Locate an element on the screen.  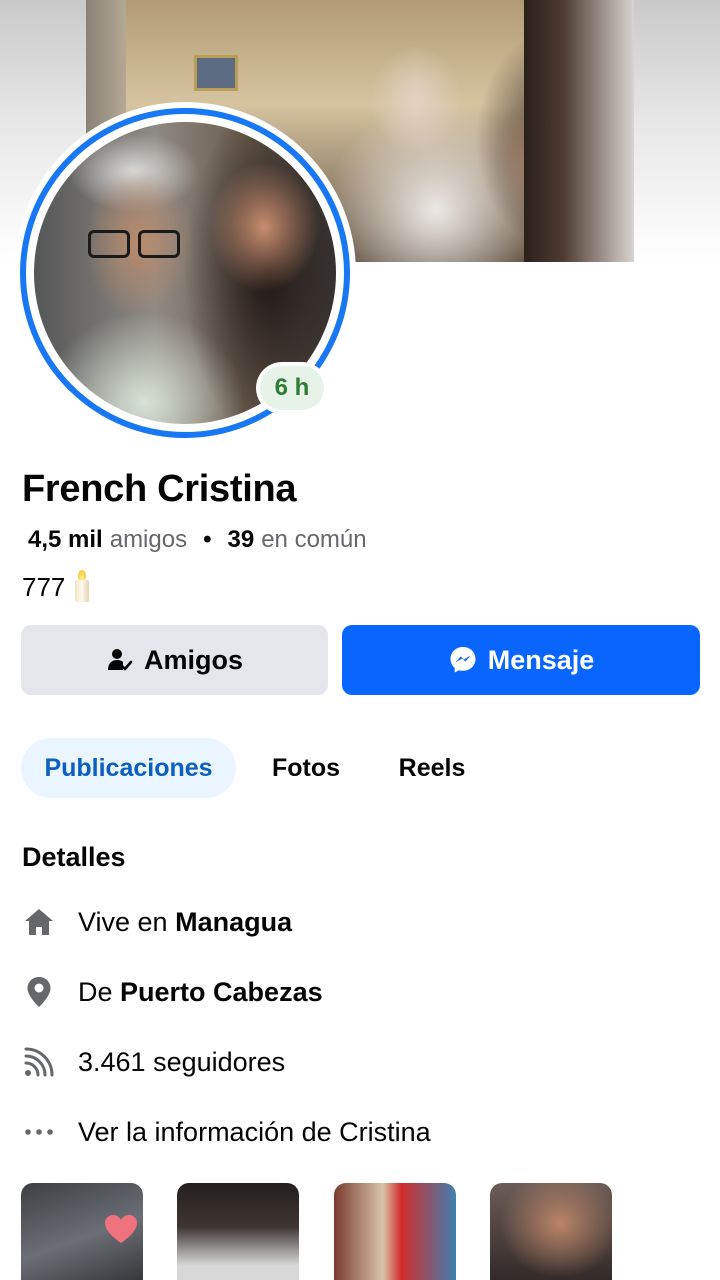
location-pin-icon is located at coordinates (39, 992).